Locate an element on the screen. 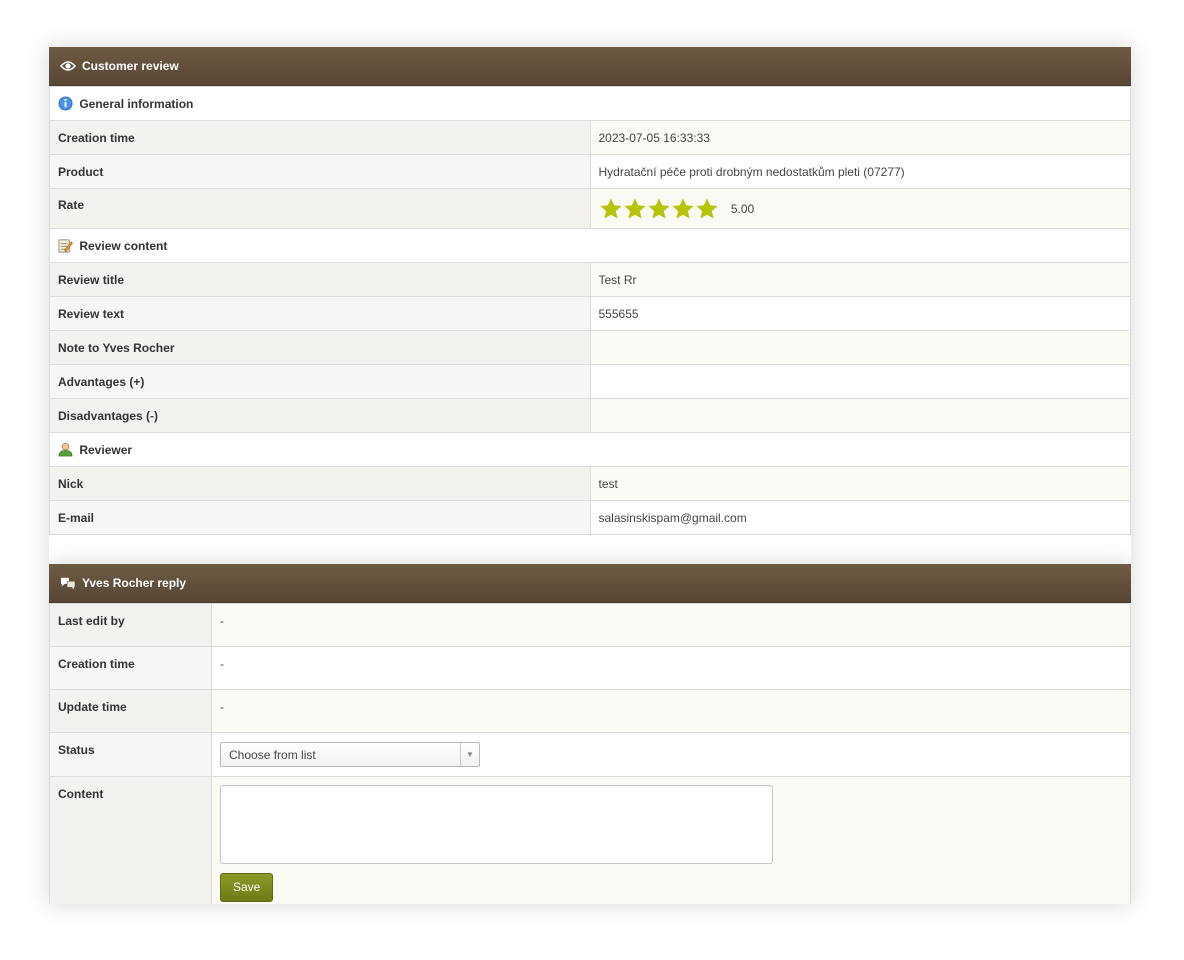  rate-value: 5.00 is located at coordinates (742, 208).